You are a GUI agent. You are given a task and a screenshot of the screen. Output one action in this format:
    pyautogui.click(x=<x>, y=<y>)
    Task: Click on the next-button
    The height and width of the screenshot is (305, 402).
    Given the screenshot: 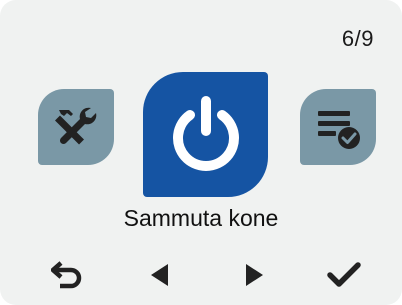 What is the action you would take?
    pyautogui.click(x=254, y=275)
    